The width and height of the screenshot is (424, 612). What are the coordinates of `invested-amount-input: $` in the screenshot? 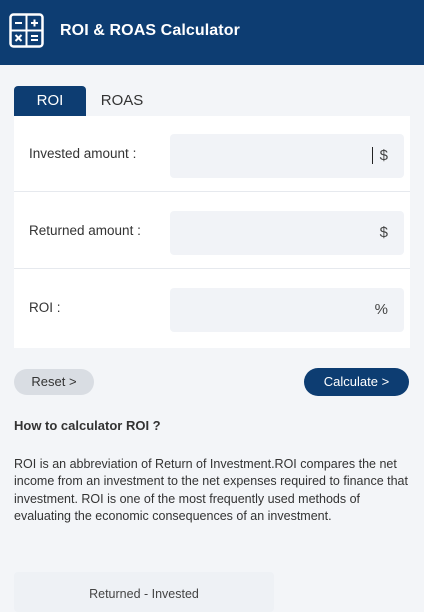 It's located at (287, 156).